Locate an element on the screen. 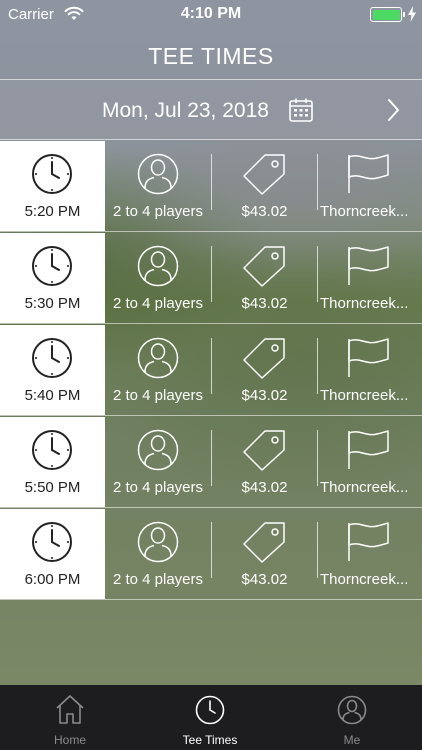 The image size is (422, 750). time-cell: 5:20 PM is located at coordinates (52, 186).